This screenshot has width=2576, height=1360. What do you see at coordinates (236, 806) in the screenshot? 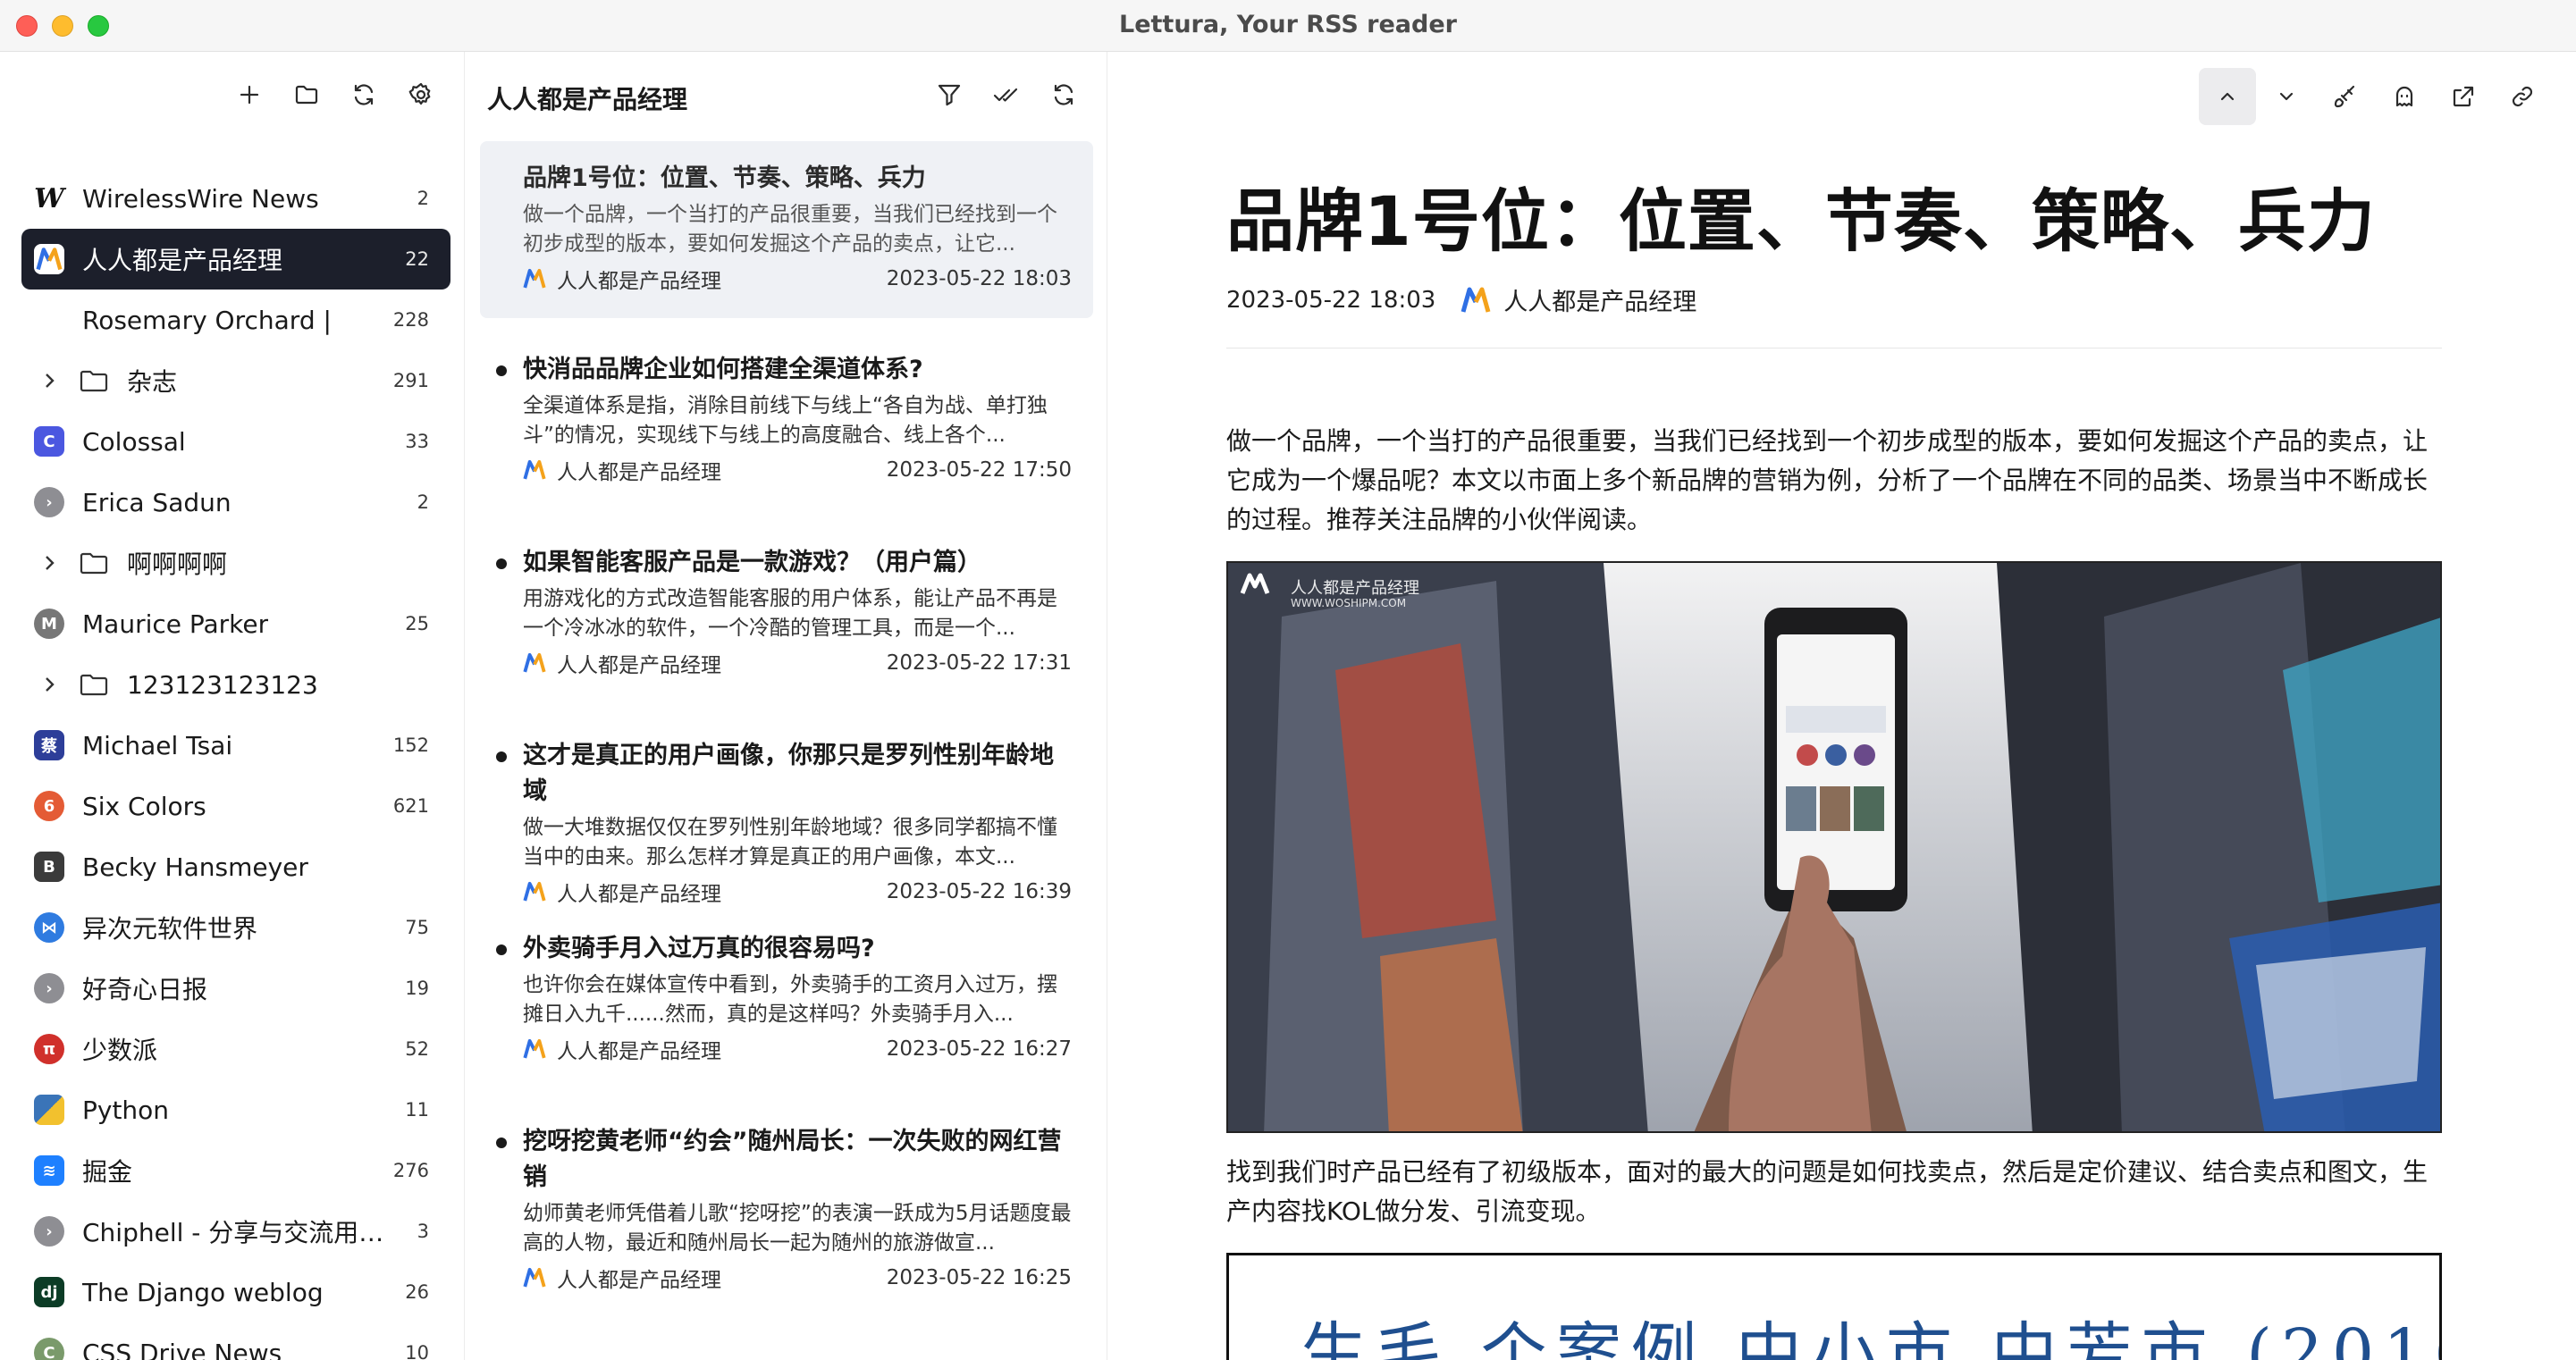
I see `sidebar-feed: 6 Six Colors 621` at bounding box center [236, 806].